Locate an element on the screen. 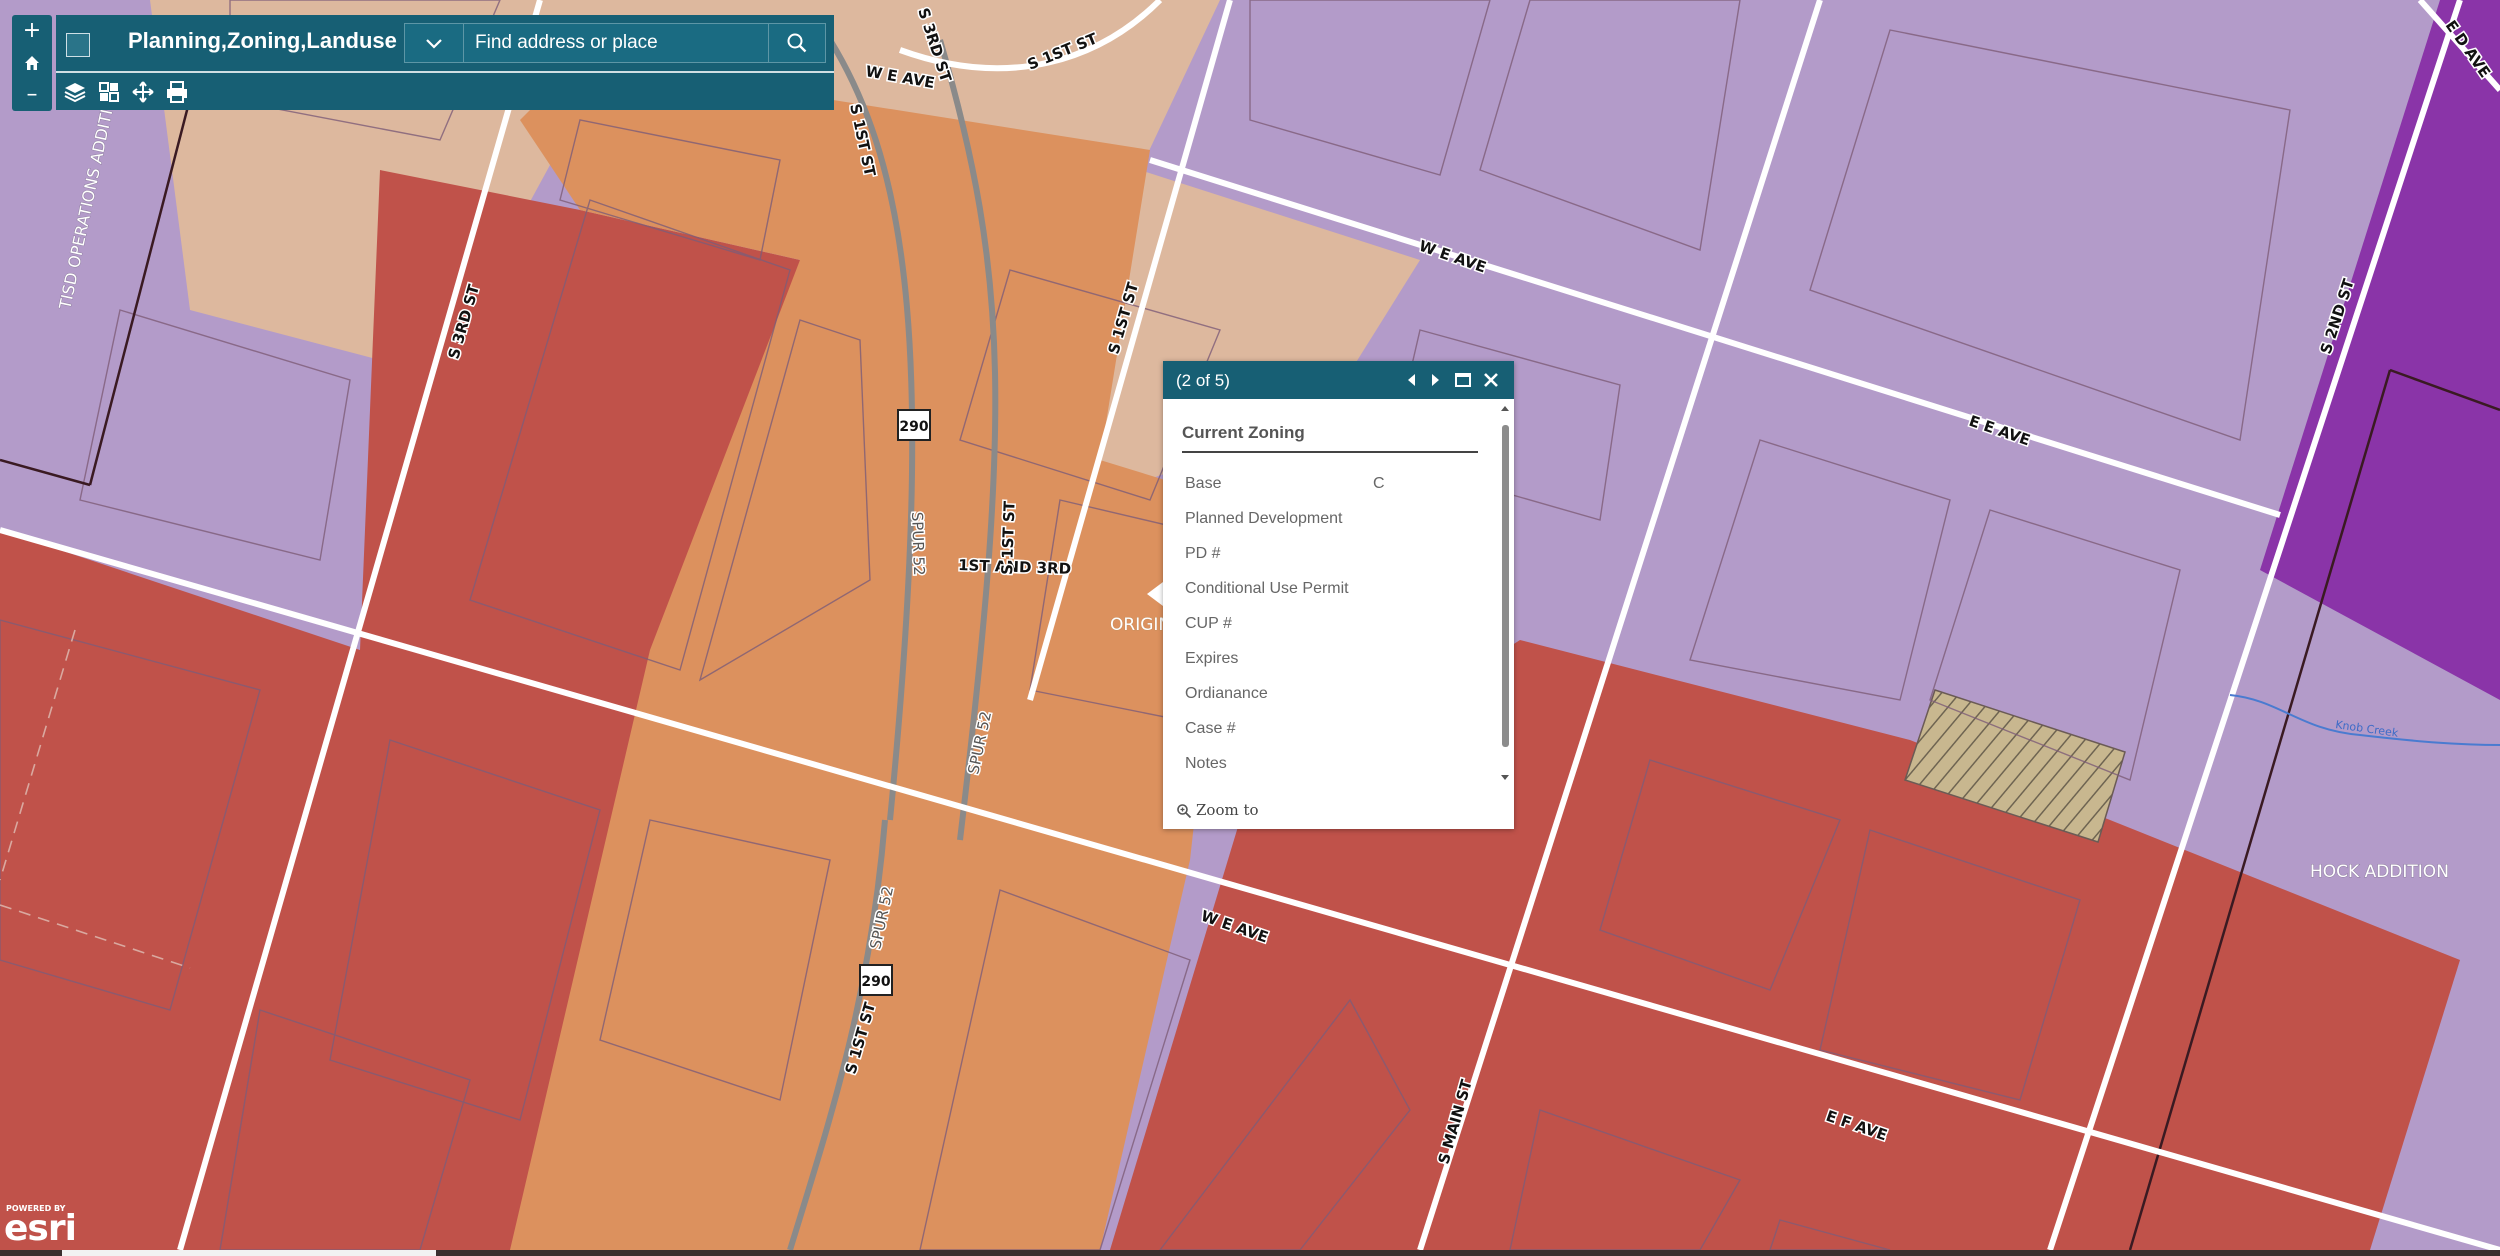 This screenshot has width=2500, height=1256. search-icon is located at coordinates (797, 43).